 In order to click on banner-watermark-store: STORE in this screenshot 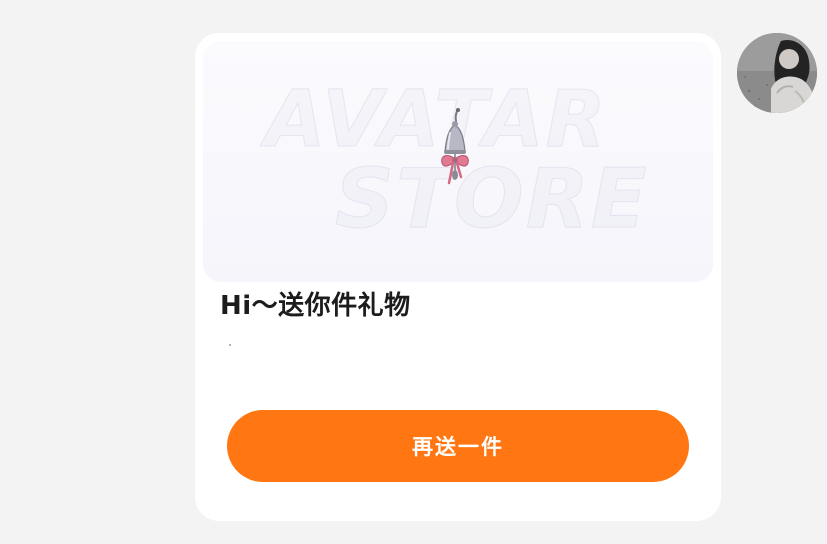, I will do `click(492, 199)`.